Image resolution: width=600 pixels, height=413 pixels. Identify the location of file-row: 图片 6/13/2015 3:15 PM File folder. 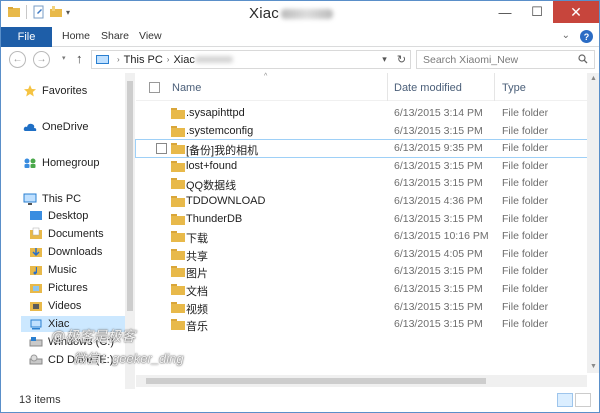
(361, 271).